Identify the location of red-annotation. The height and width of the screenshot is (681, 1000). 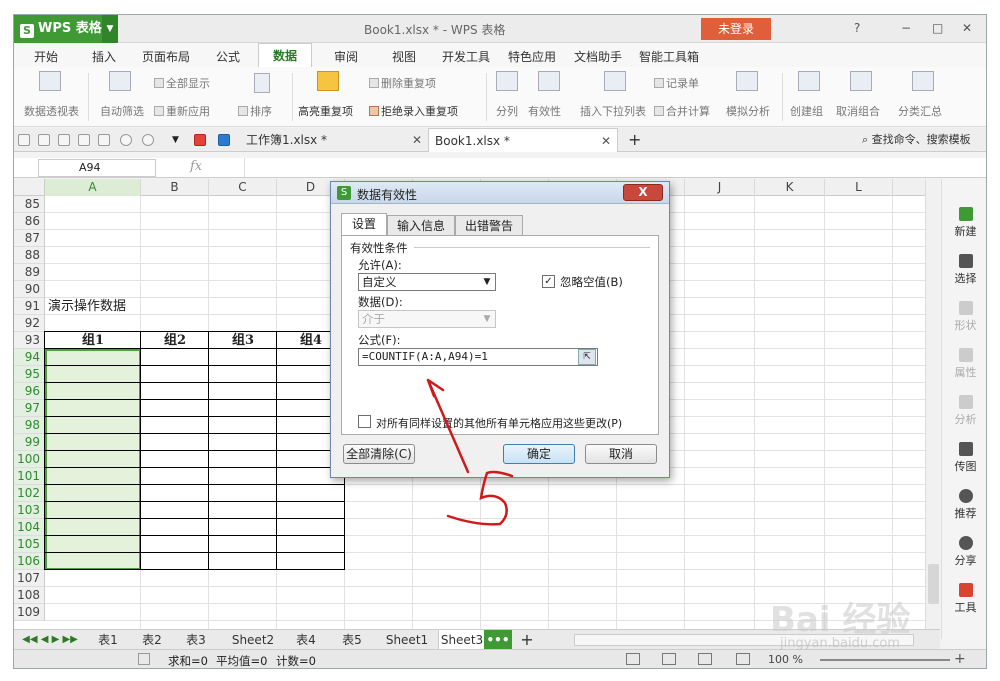
(470, 452).